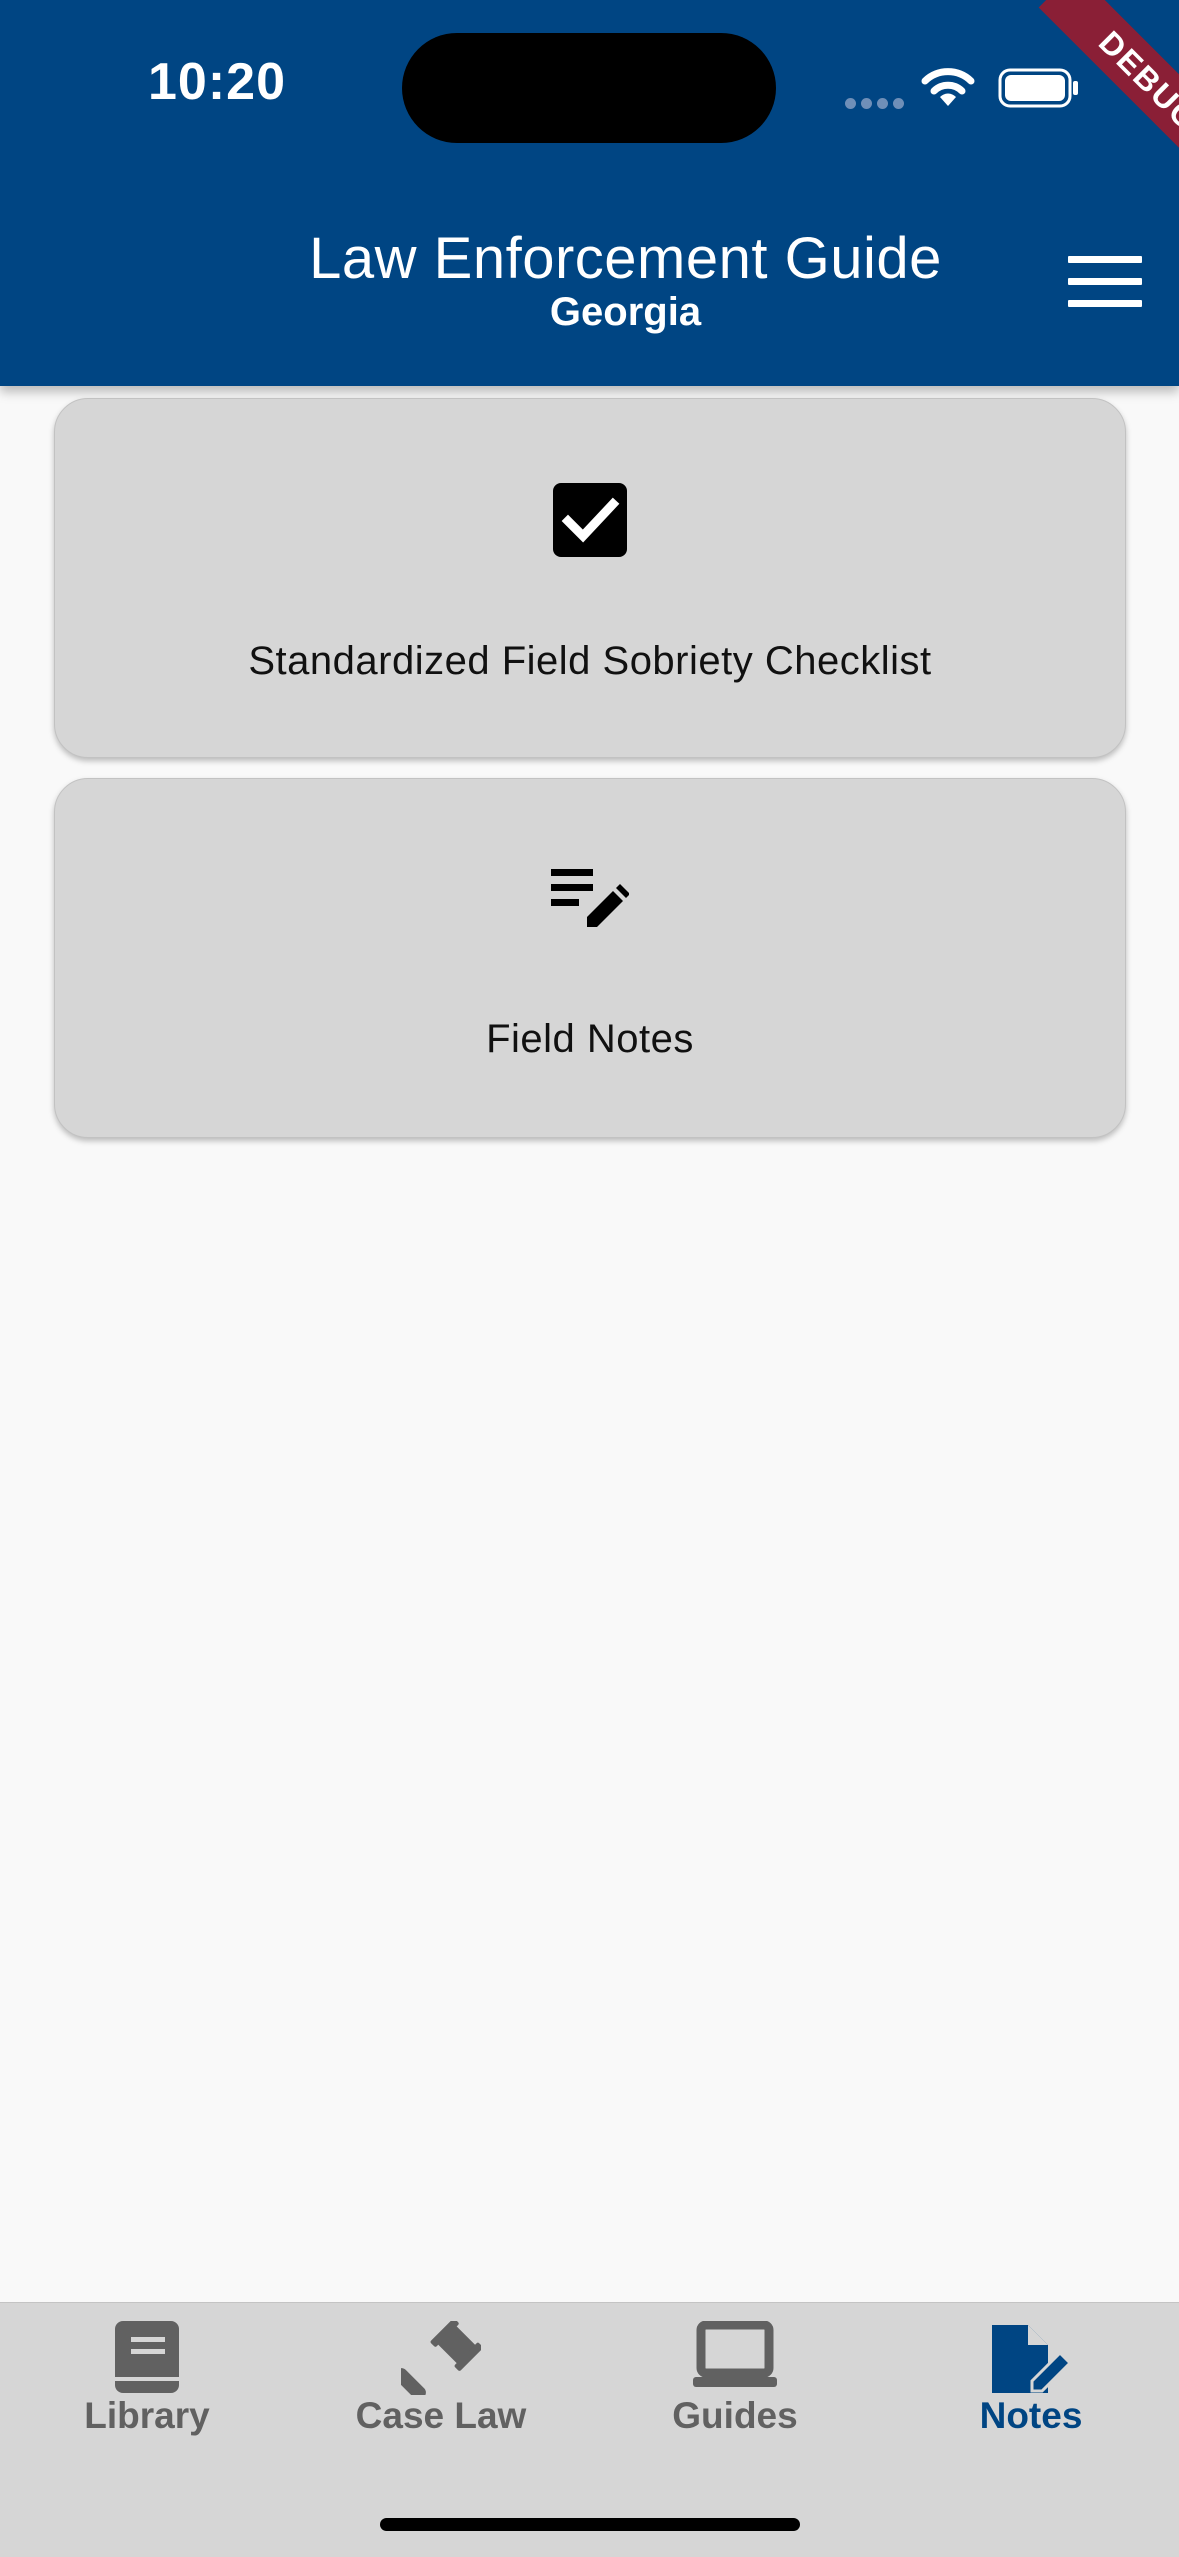  I want to click on card-label: Standardized Field Sobriety Checklist, so click(590, 661).